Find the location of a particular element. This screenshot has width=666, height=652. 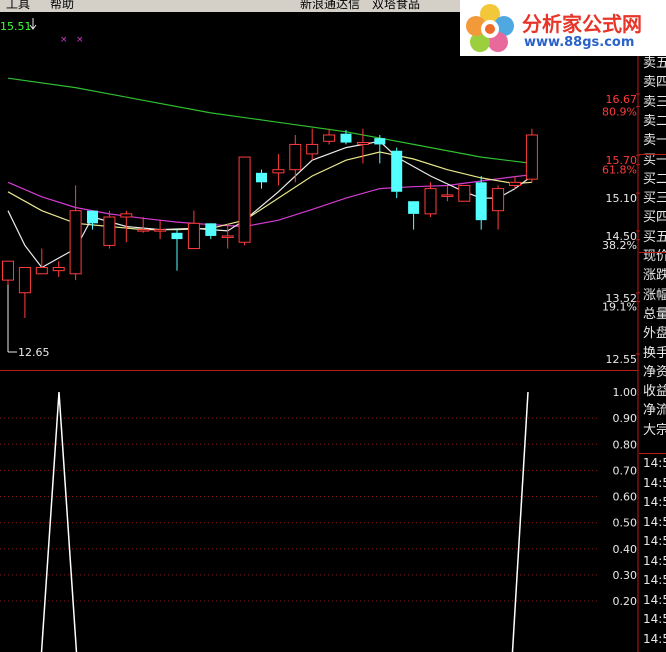

indicator-axis-label: 0.30 is located at coordinates (625, 575).